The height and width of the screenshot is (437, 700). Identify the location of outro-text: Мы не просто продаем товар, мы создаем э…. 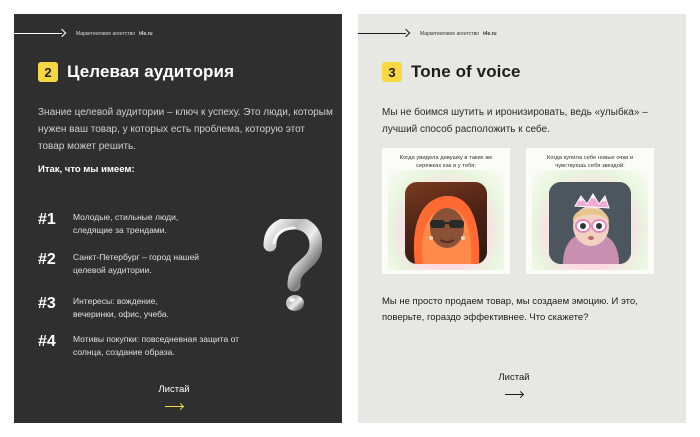
(510, 309).